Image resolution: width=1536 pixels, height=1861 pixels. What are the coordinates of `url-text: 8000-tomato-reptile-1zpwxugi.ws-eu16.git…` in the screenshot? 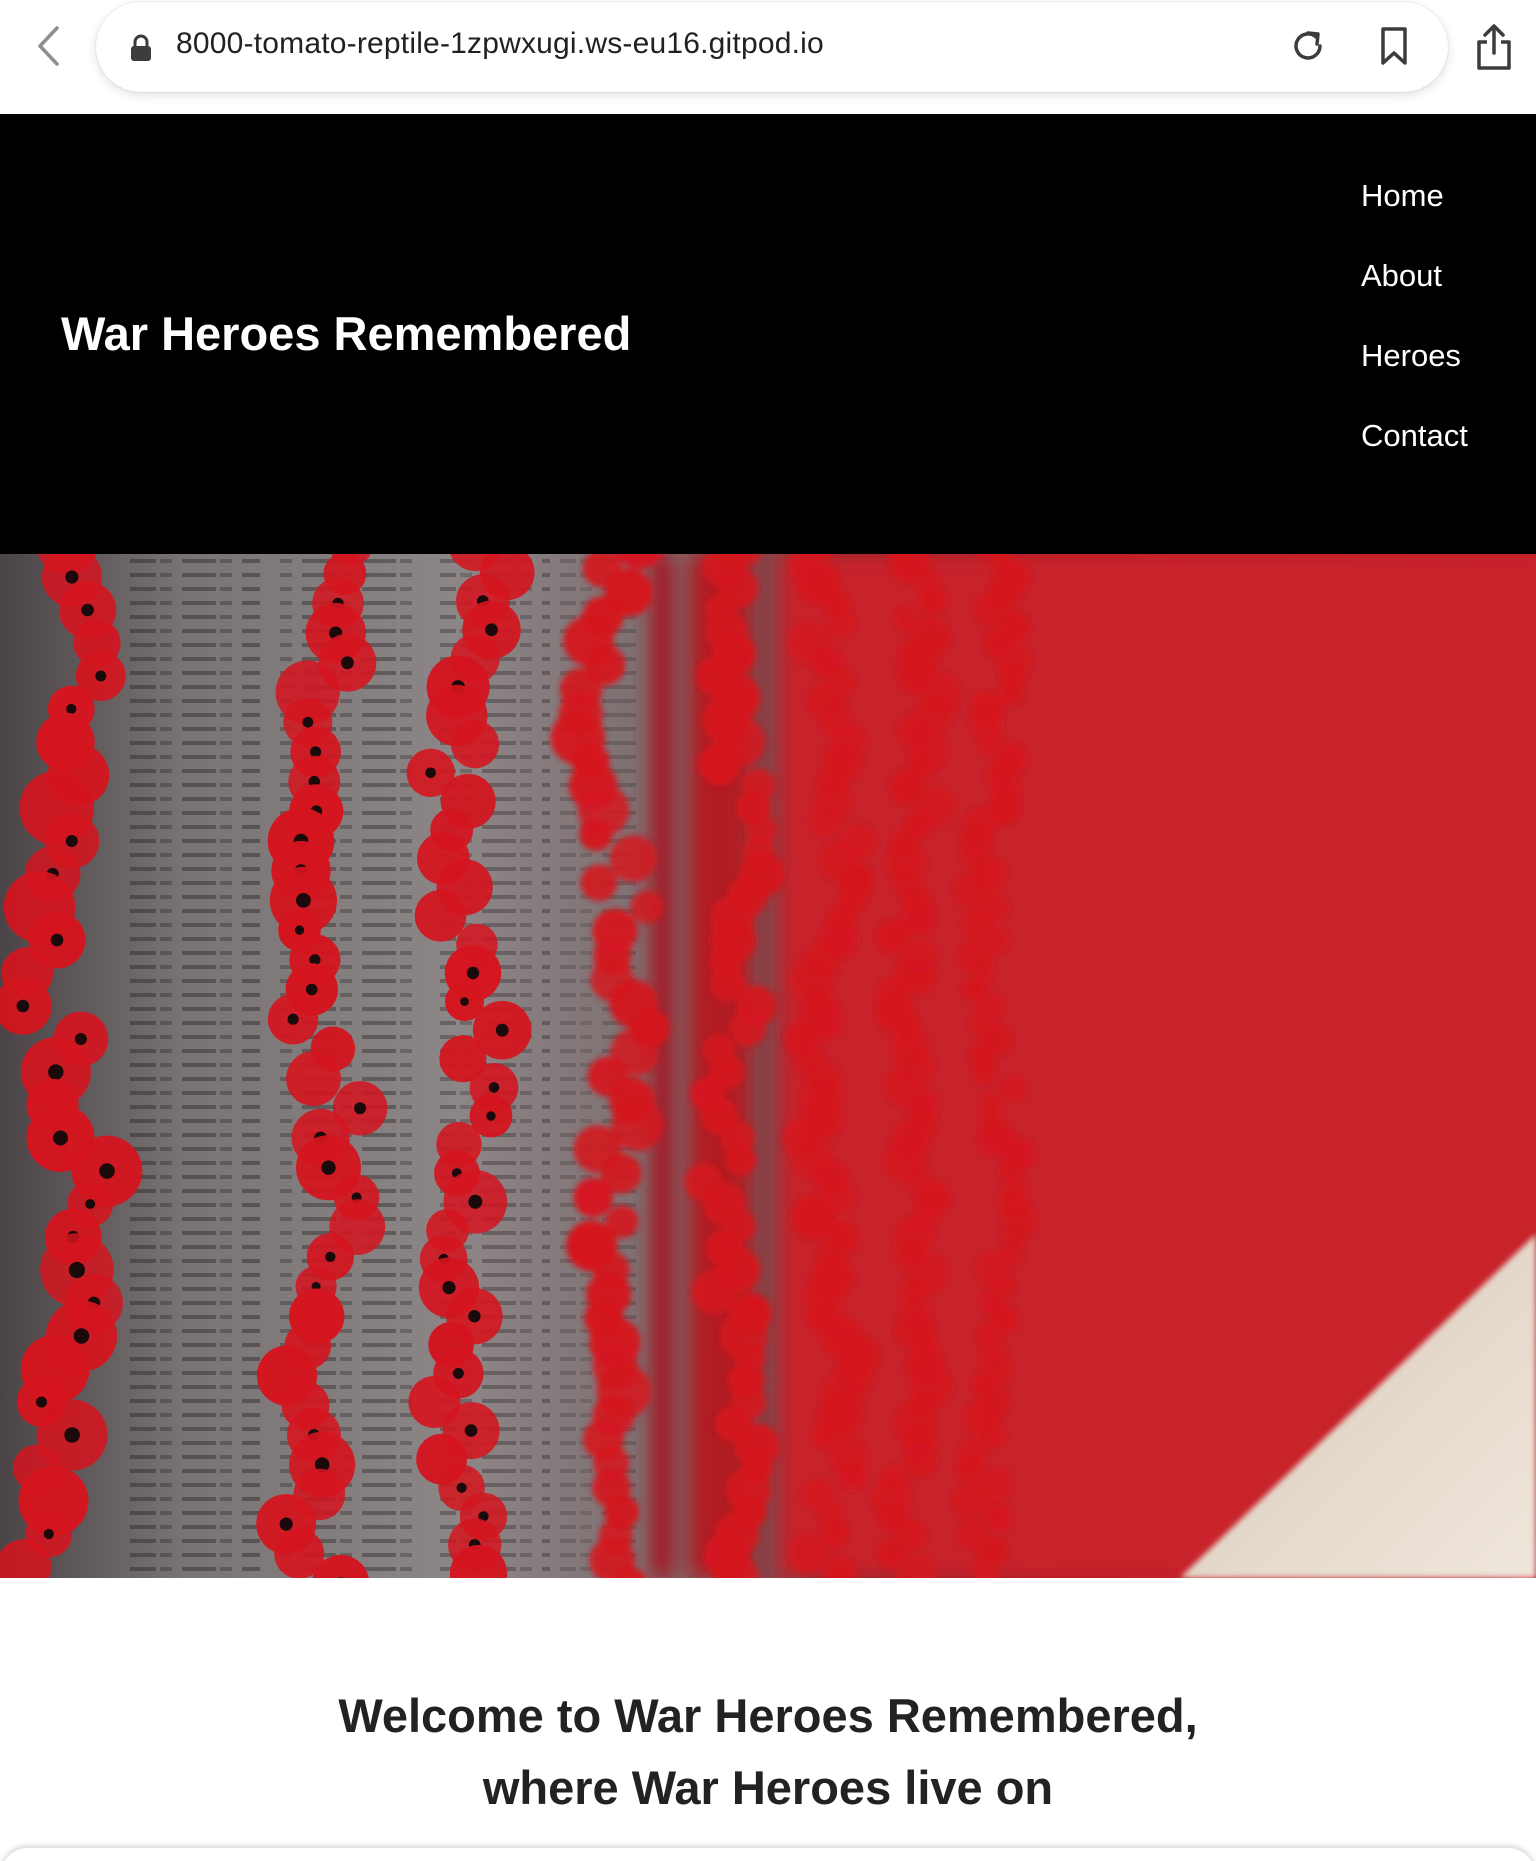 It's located at (500, 43).